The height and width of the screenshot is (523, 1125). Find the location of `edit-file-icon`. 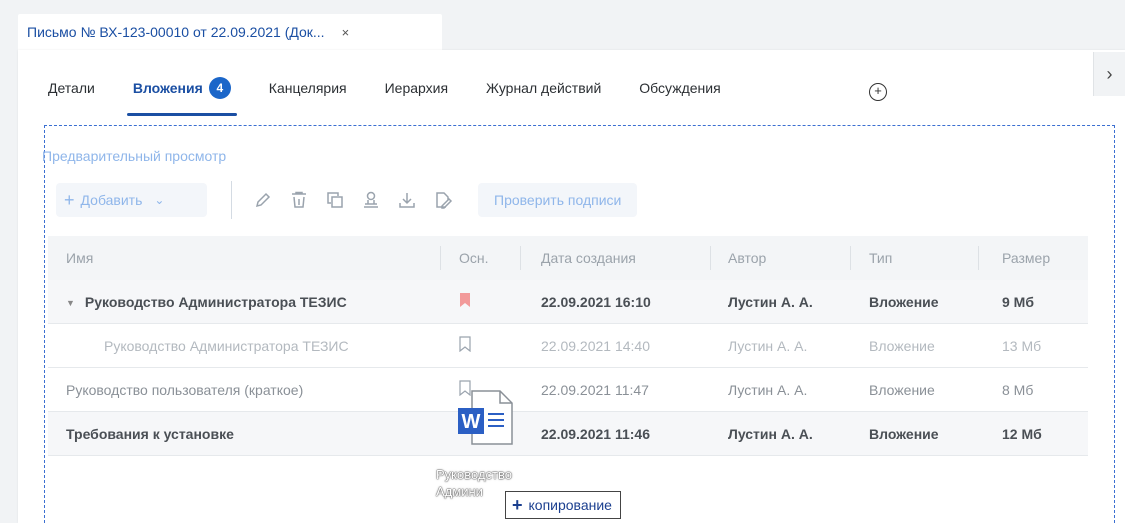

edit-file-icon is located at coordinates (443, 200).